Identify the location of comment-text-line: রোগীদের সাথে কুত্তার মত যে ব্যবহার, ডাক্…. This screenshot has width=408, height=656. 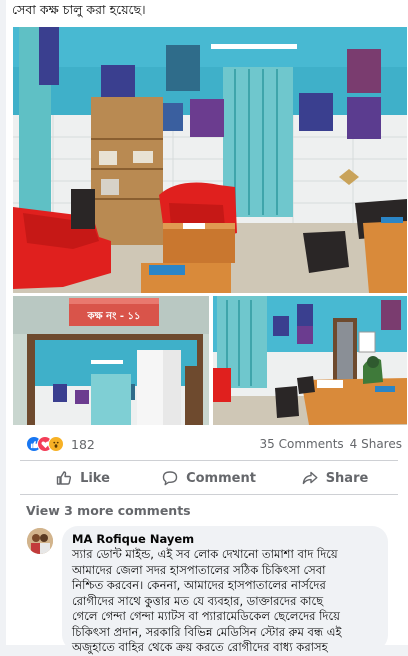
(198, 600).